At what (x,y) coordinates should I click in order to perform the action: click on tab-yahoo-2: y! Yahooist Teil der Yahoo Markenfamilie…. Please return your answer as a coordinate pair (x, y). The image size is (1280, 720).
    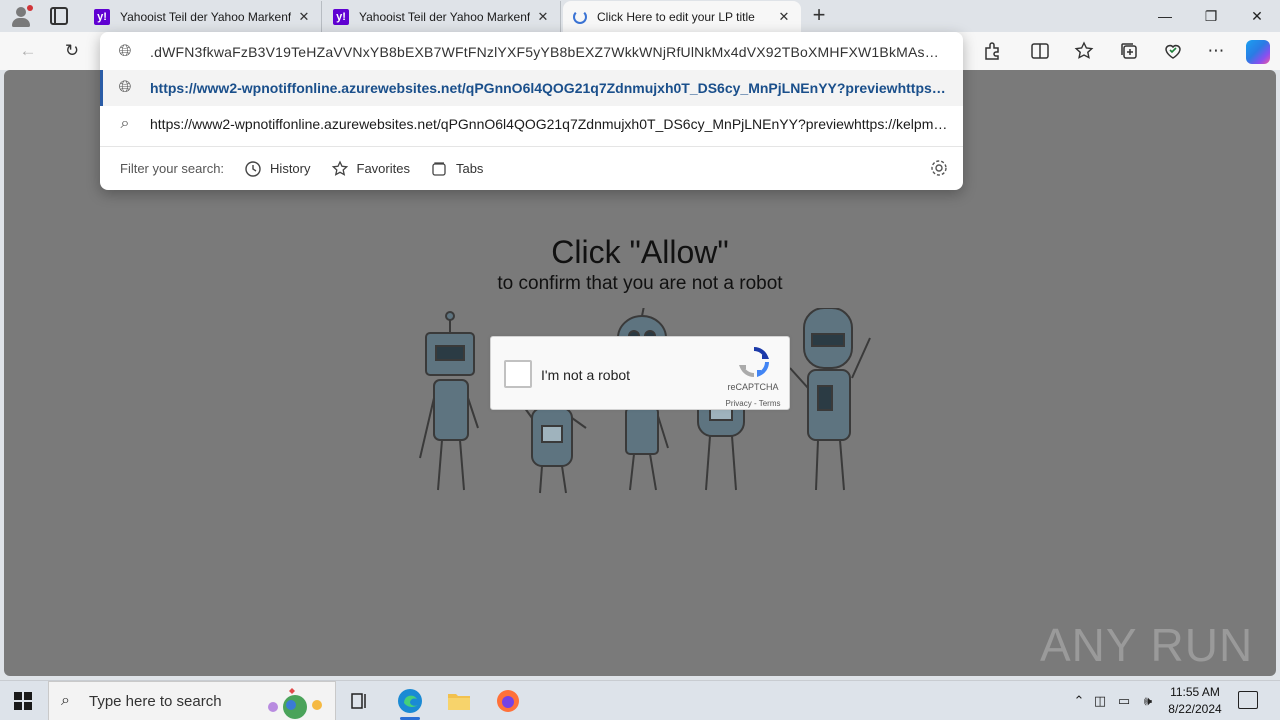
    Looking at the image, I should click on (442, 16).